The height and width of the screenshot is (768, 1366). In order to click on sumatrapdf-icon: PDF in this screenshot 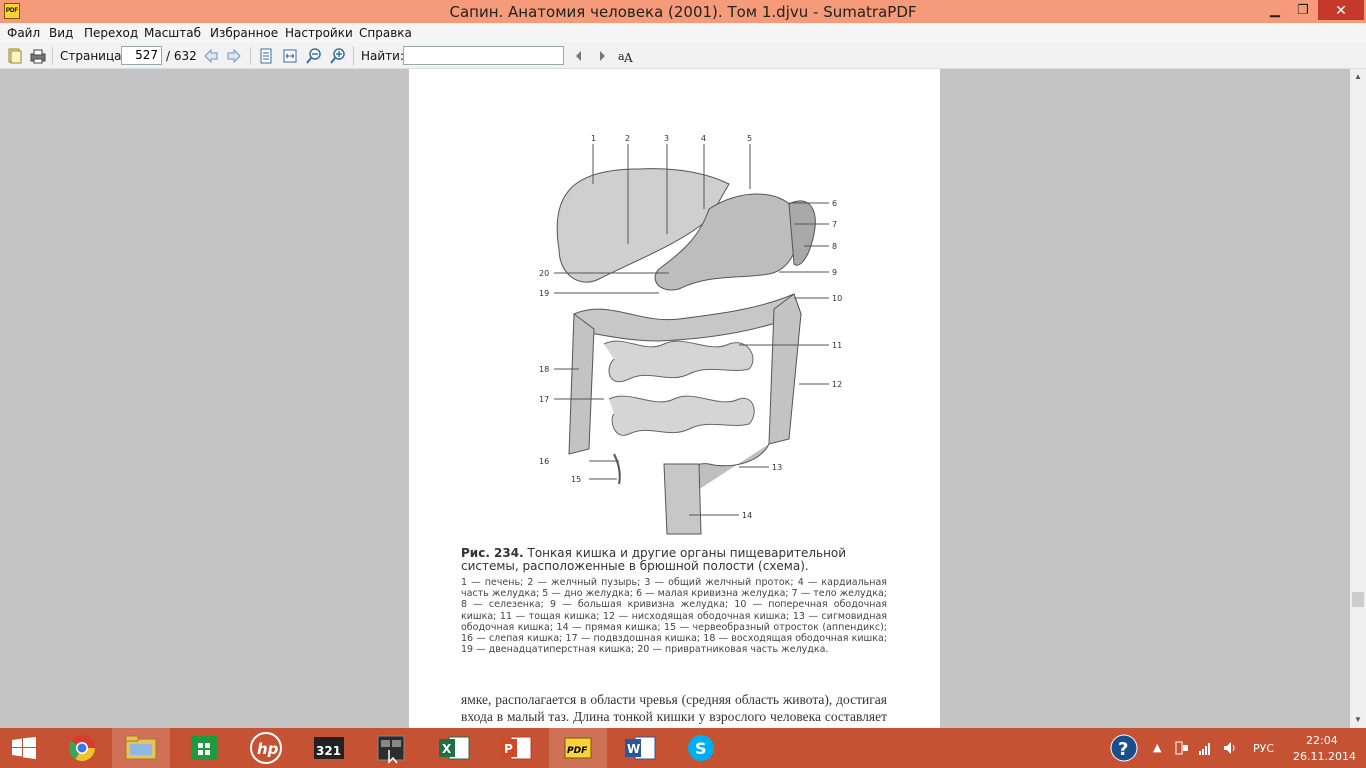, I will do `click(578, 748)`.